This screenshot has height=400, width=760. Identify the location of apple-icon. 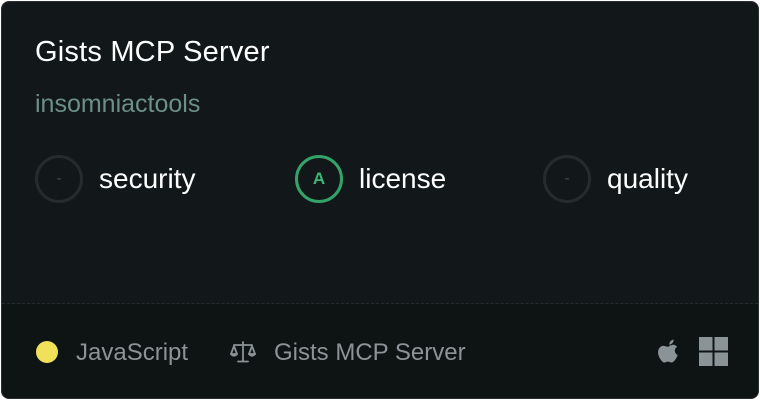
(668, 351).